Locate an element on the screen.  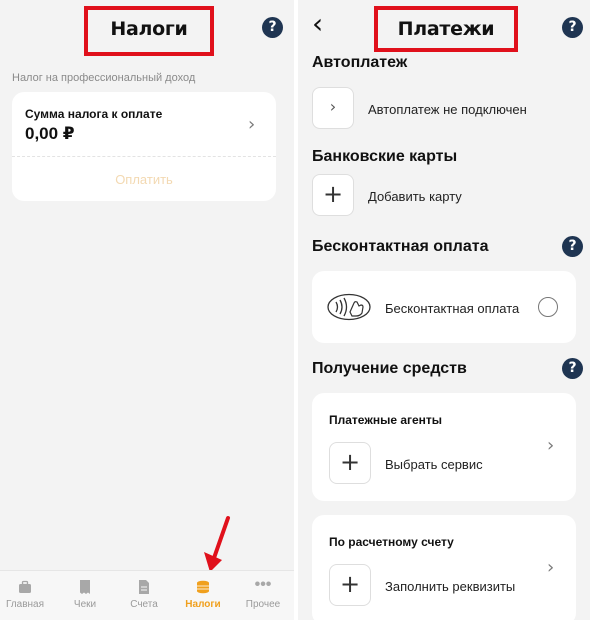
fill-details-plus-button: + is located at coordinates (350, 585).